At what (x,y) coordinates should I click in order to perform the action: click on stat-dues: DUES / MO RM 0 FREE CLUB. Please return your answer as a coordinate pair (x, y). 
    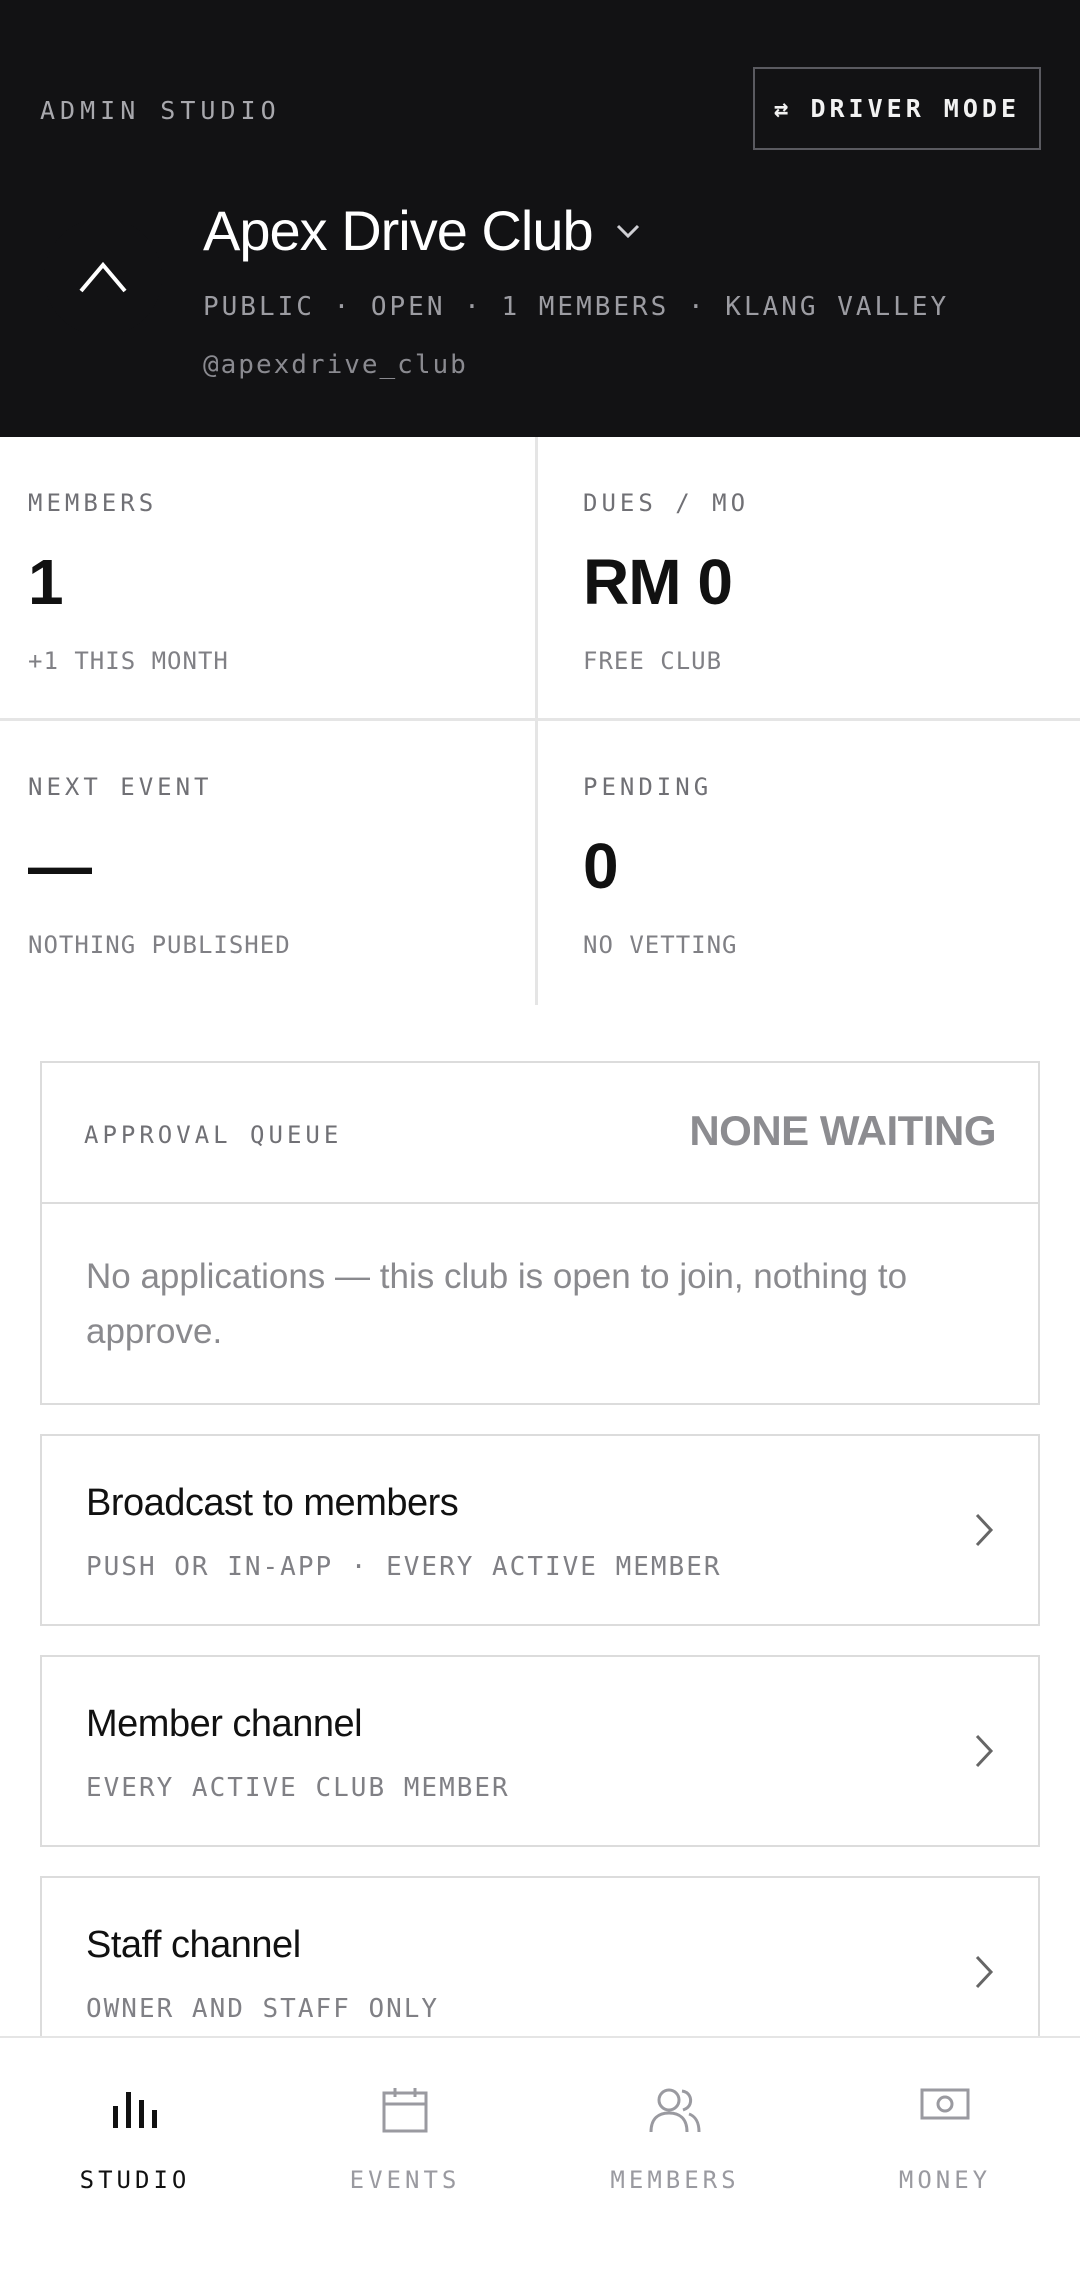
    Looking at the image, I should click on (809, 579).